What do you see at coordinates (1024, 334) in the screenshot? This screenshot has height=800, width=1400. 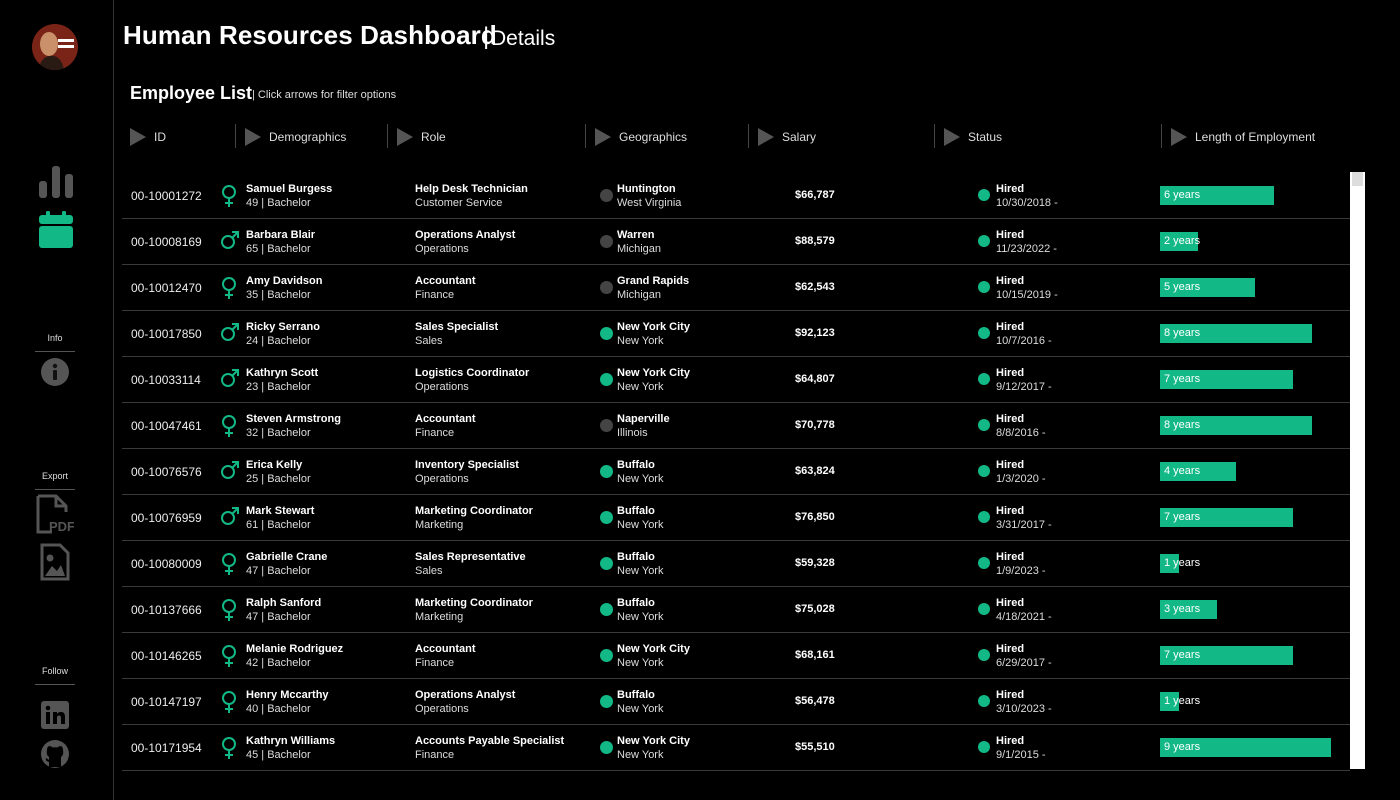 I see `employee-status: Hired 10/7/2016 -` at bounding box center [1024, 334].